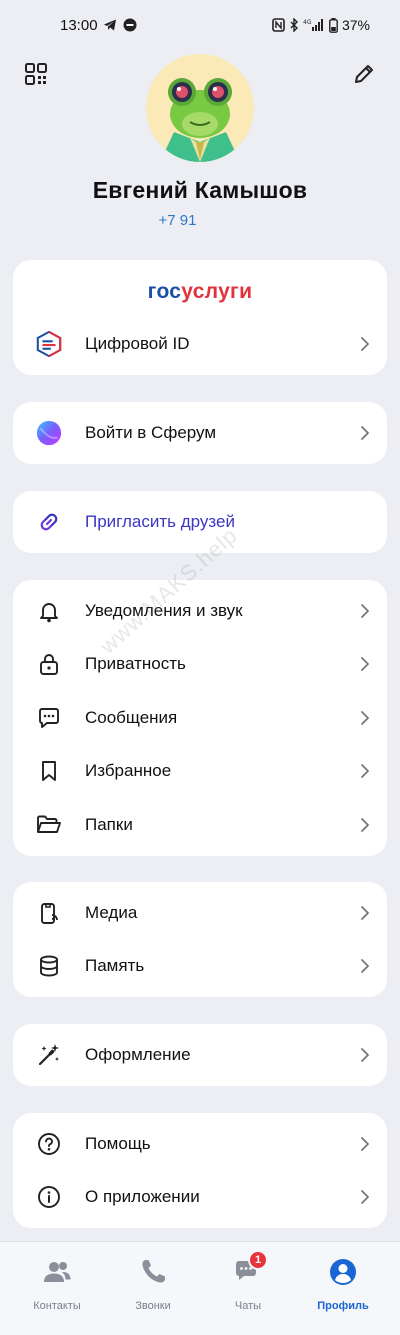 This screenshot has height=1335, width=400. What do you see at coordinates (131, 717) in the screenshot?
I see `settings-item-label: Сообщения` at bounding box center [131, 717].